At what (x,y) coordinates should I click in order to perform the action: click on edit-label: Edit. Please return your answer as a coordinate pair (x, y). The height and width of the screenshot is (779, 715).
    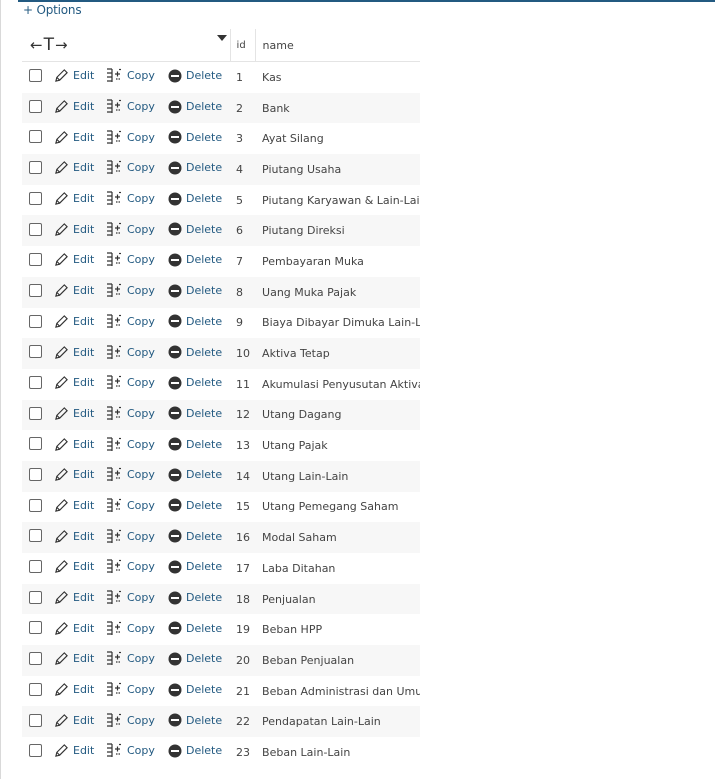
    Looking at the image, I should click on (84, 751).